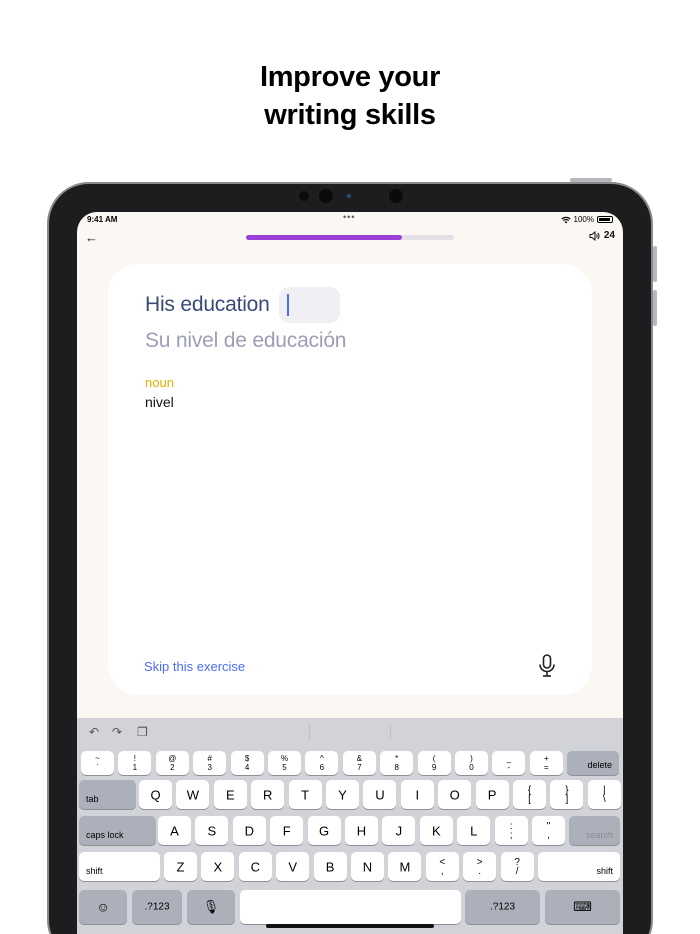 This screenshot has height=934, width=700. Describe the element at coordinates (417, 794) in the screenshot. I see `key-letter: I` at that location.